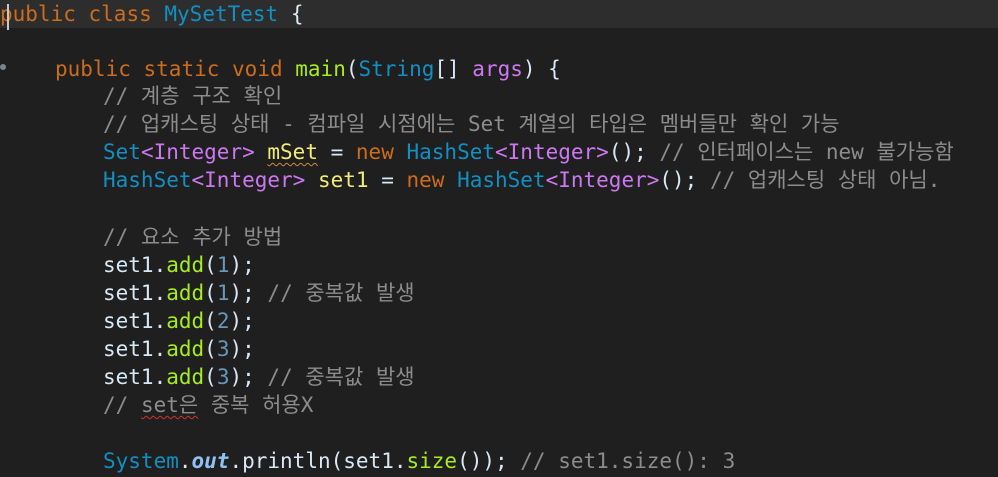 The width and height of the screenshot is (998, 477). Describe the element at coordinates (192, 237) in the screenshot. I see `code-line-comment: // 요소 추가 방법` at that location.